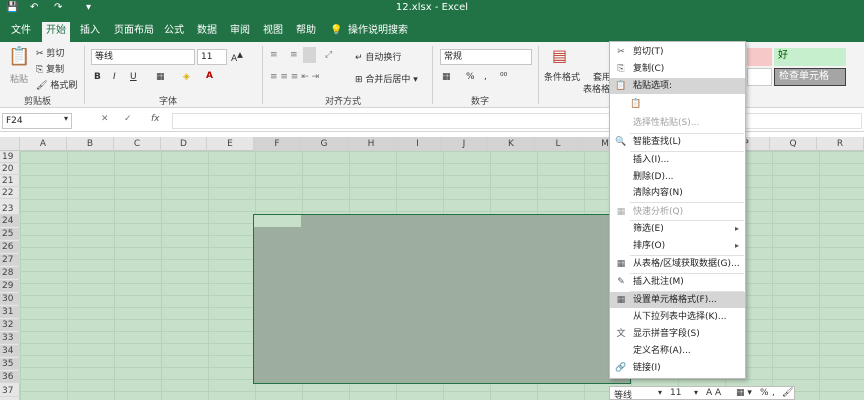  I want to click on number-format-select: 常规, so click(486, 57).